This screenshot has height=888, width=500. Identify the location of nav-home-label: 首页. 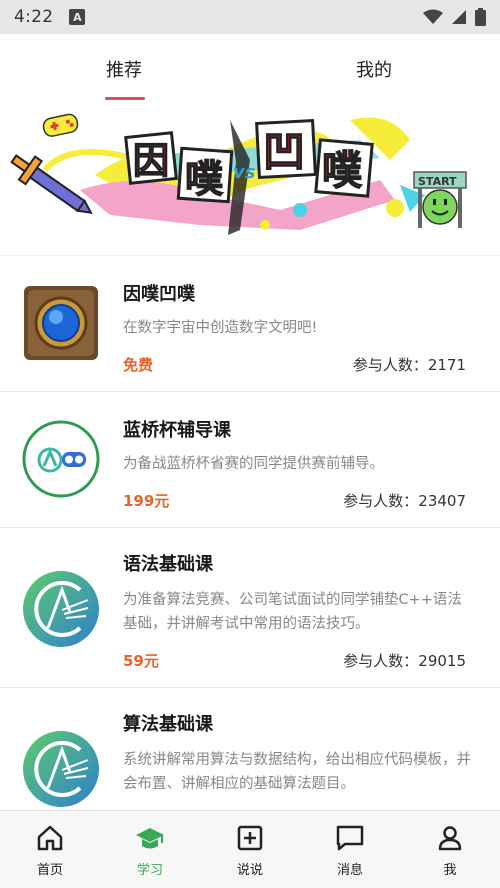
(49, 870).